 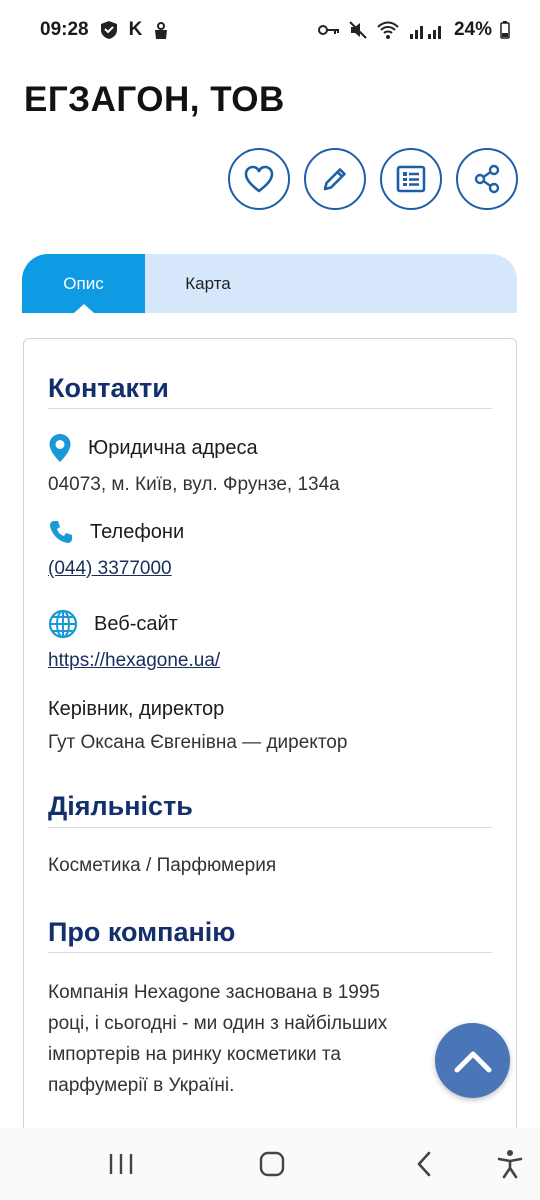 What do you see at coordinates (472, 29) in the screenshot?
I see `battery-percent: 24%` at bounding box center [472, 29].